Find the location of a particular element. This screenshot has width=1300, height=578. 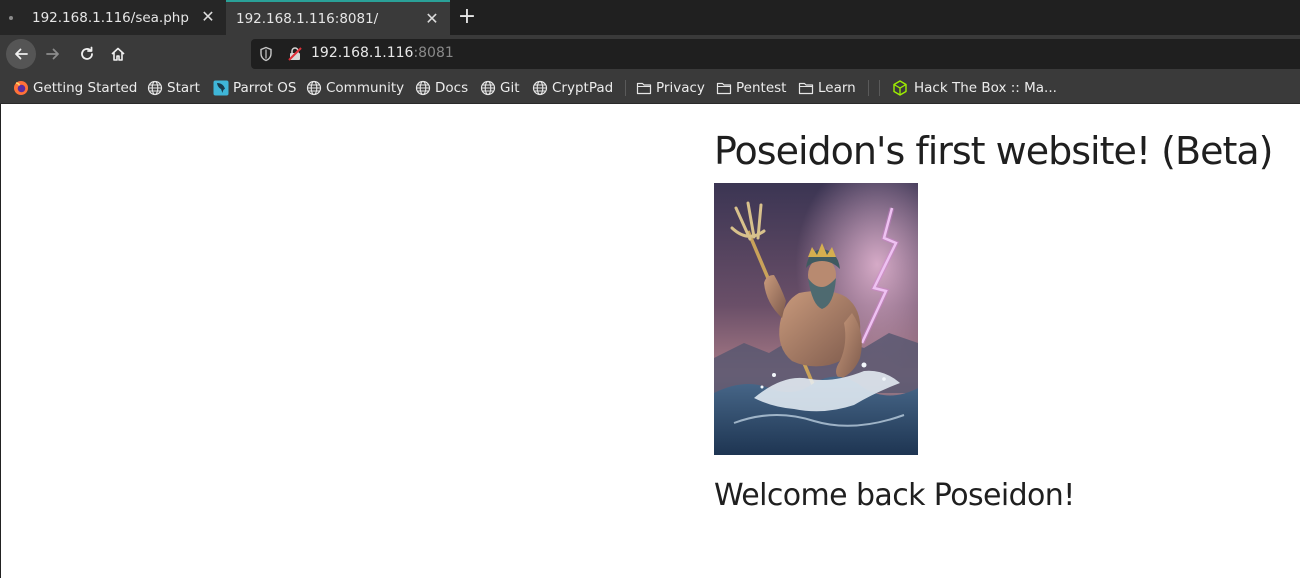

tab-title: 192.168.1.116:8081/ is located at coordinates (307, 18).